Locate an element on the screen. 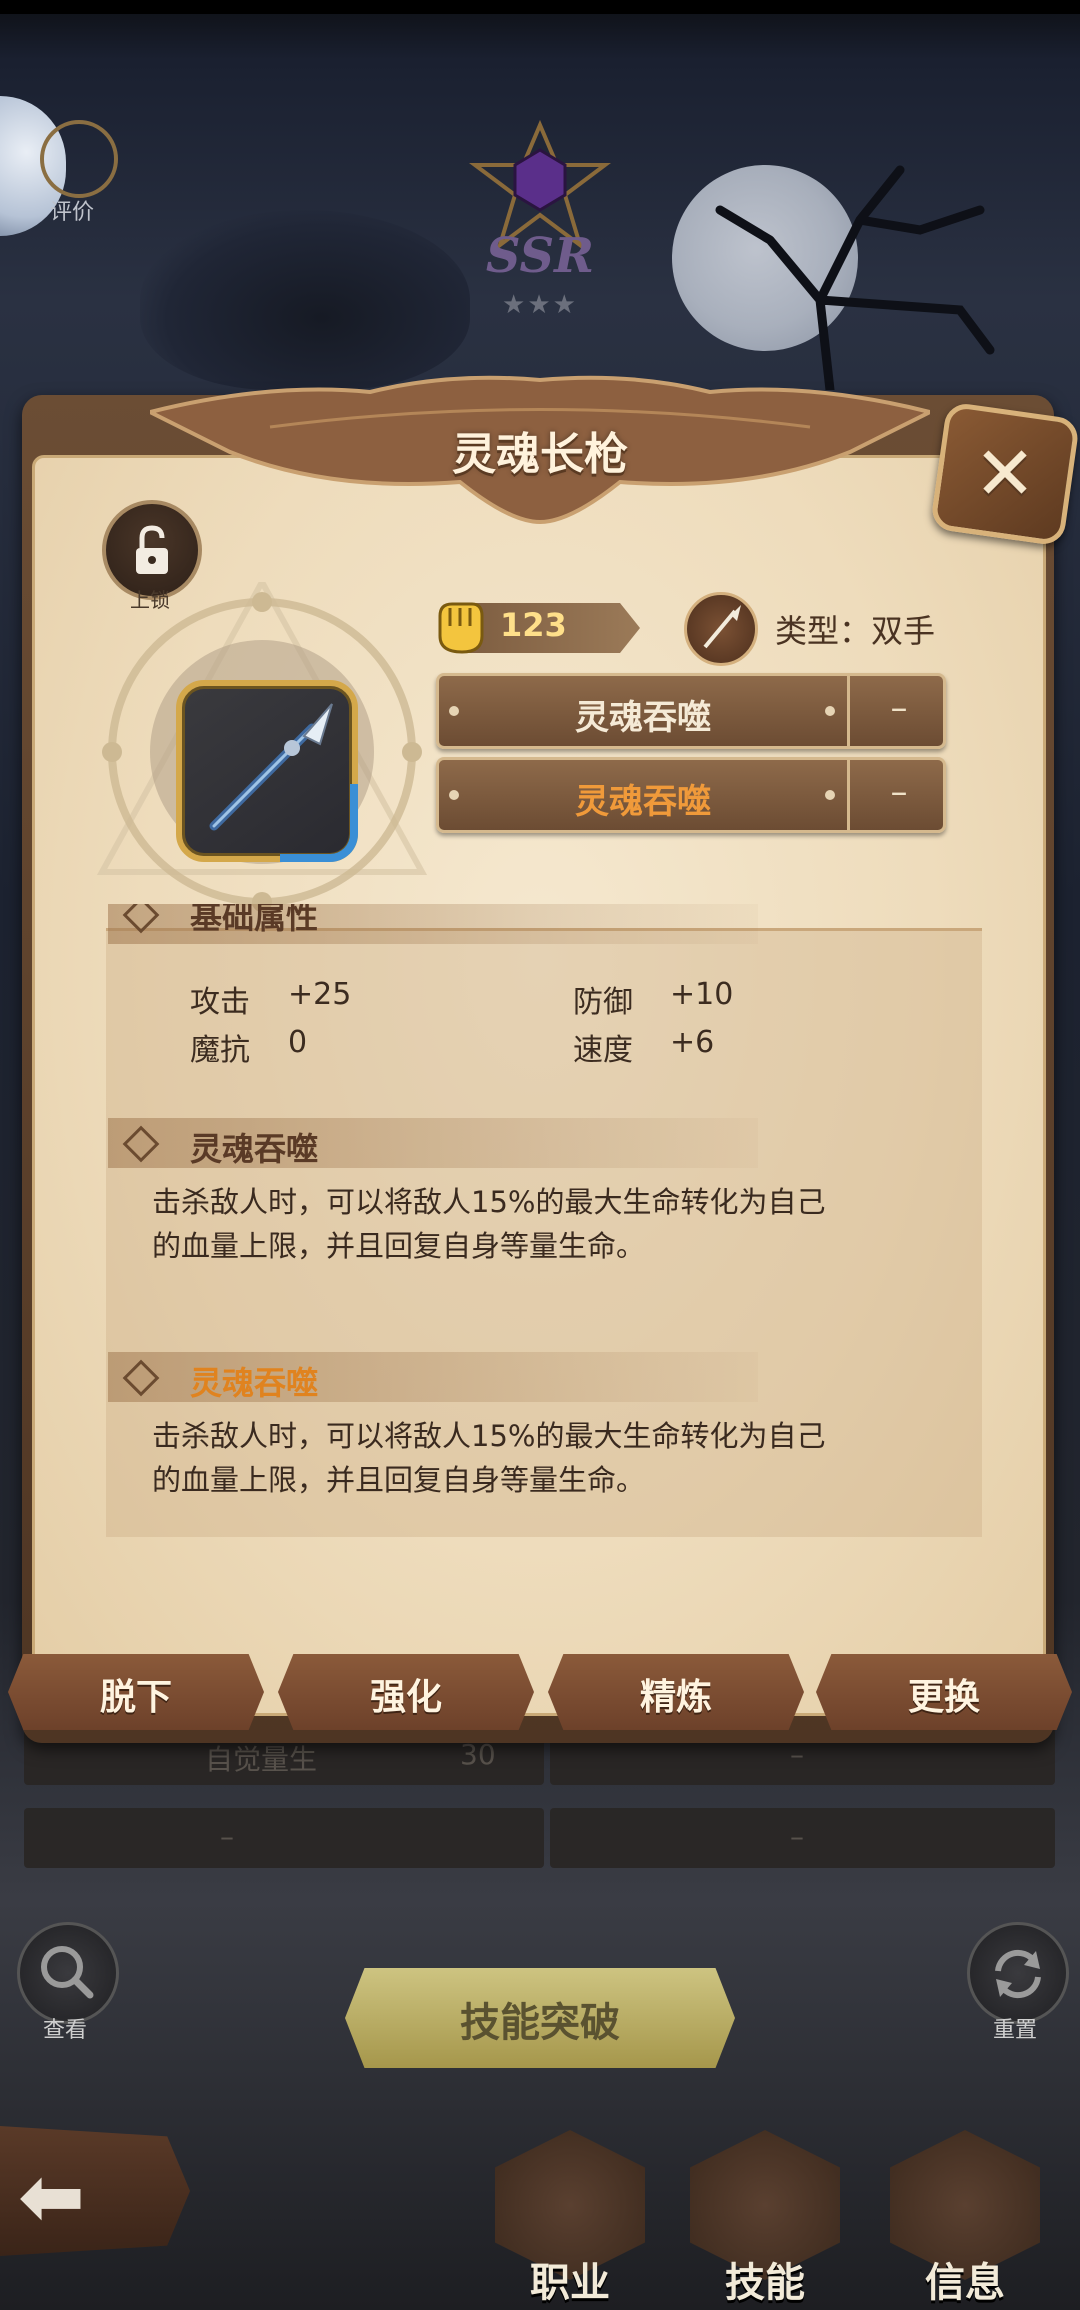 The height and width of the screenshot is (2310, 1080). reset-label: 重置 is located at coordinates (1014, 2030).